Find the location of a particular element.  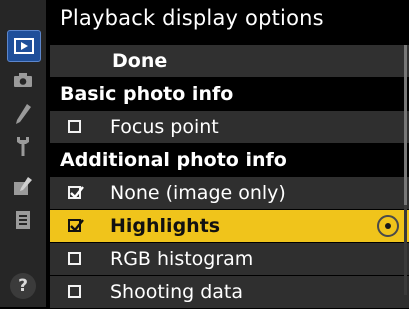

retouch-icon is located at coordinates (23, 186).